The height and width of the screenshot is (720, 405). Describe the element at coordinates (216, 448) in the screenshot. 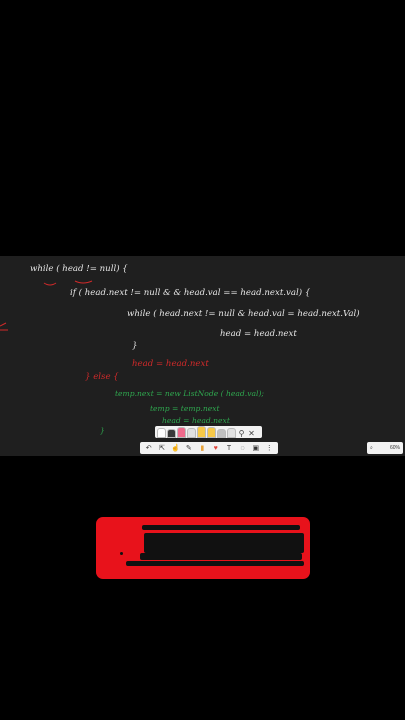

I see `eraser-icon: ♥` at that location.